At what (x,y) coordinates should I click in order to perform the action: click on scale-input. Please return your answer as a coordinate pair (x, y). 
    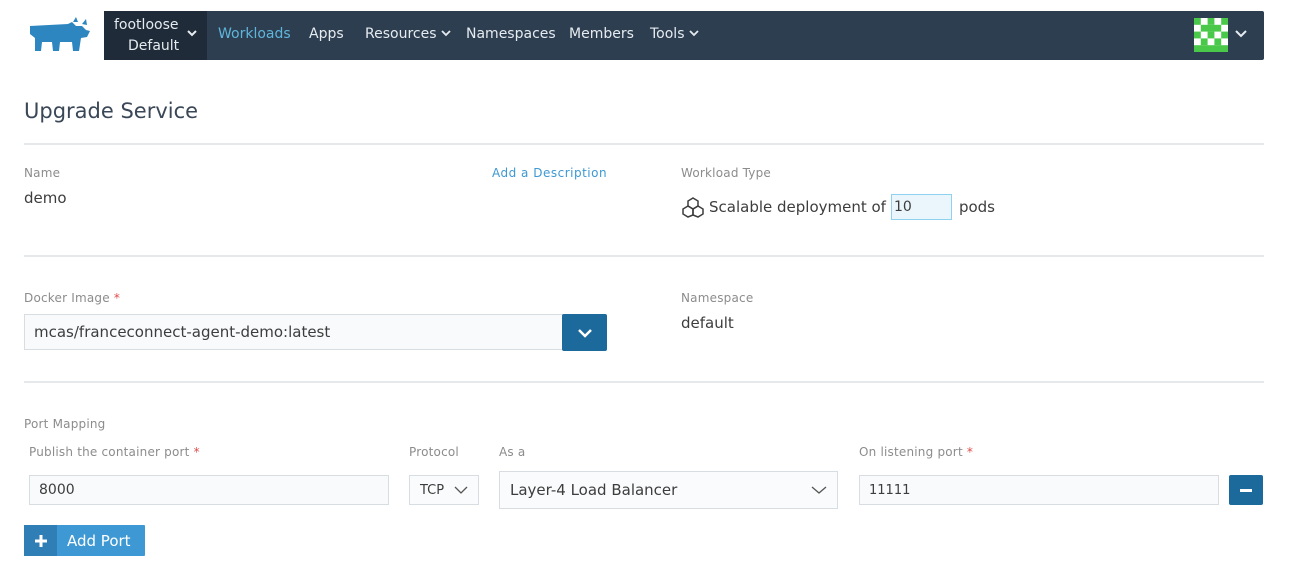
    Looking at the image, I should click on (921, 207).